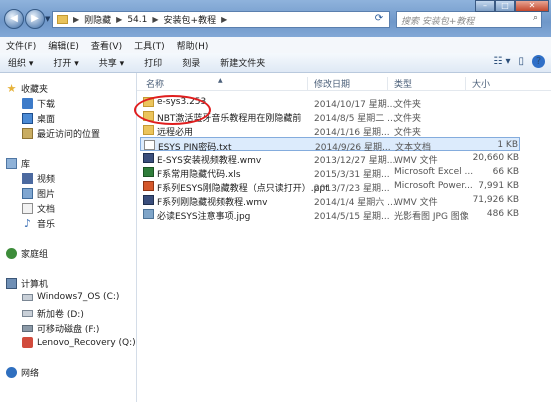  What do you see at coordinates (507, 145) in the screenshot?
I see `file-size: 1 KB` at bounding box center [507, 145].